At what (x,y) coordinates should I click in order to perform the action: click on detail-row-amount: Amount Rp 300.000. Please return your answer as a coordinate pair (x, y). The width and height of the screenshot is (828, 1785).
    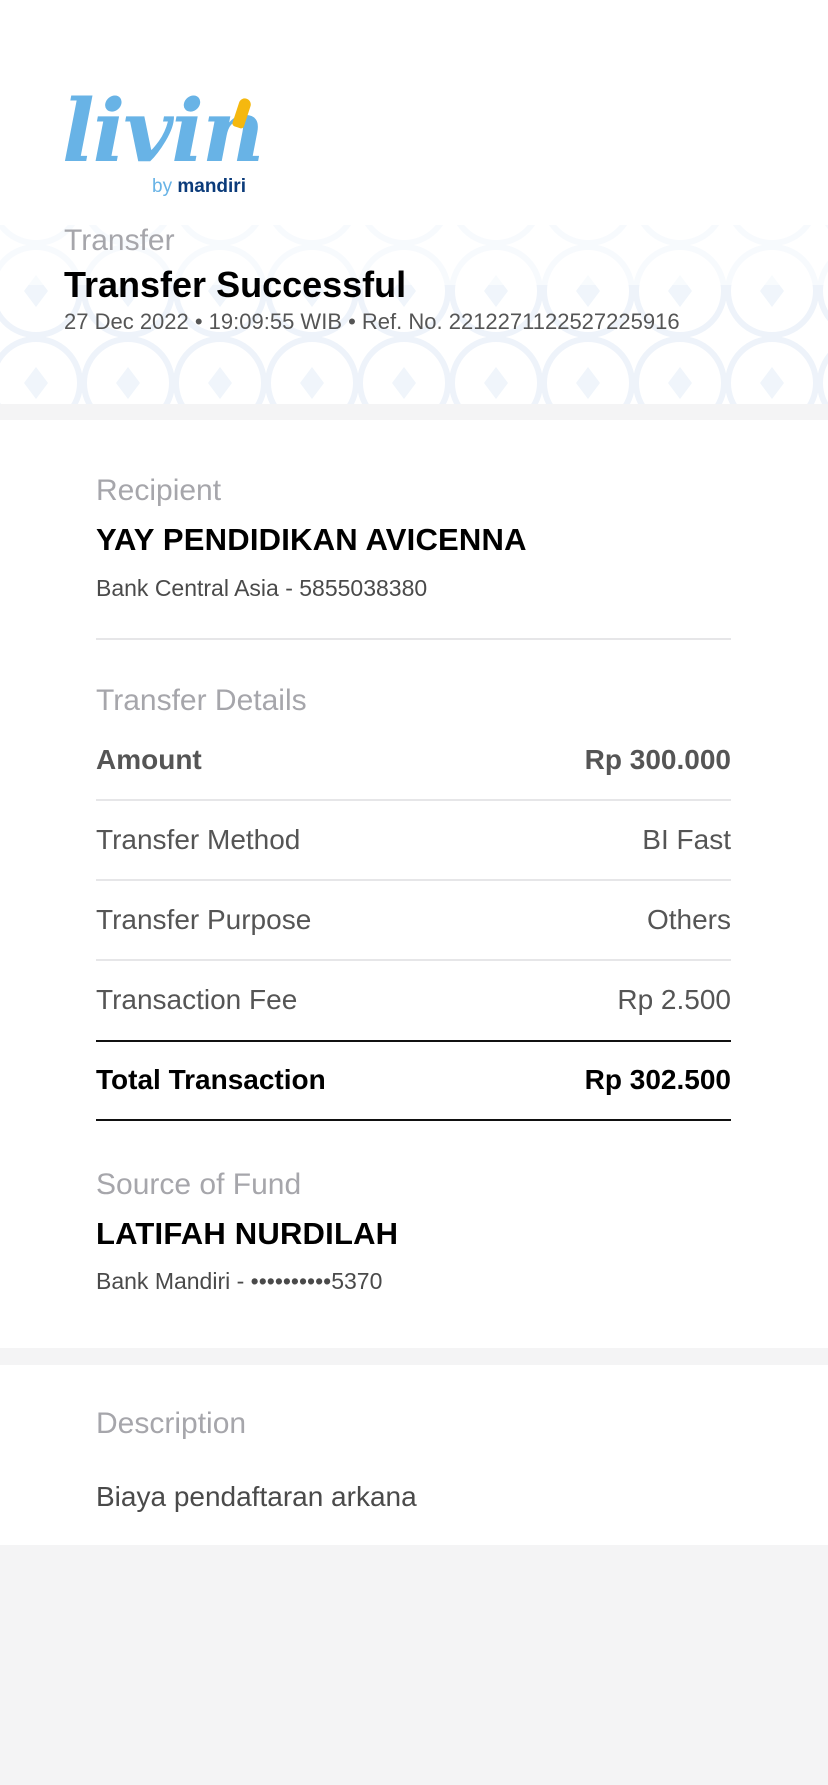
    Looking at the image, I should click on (413, 764).